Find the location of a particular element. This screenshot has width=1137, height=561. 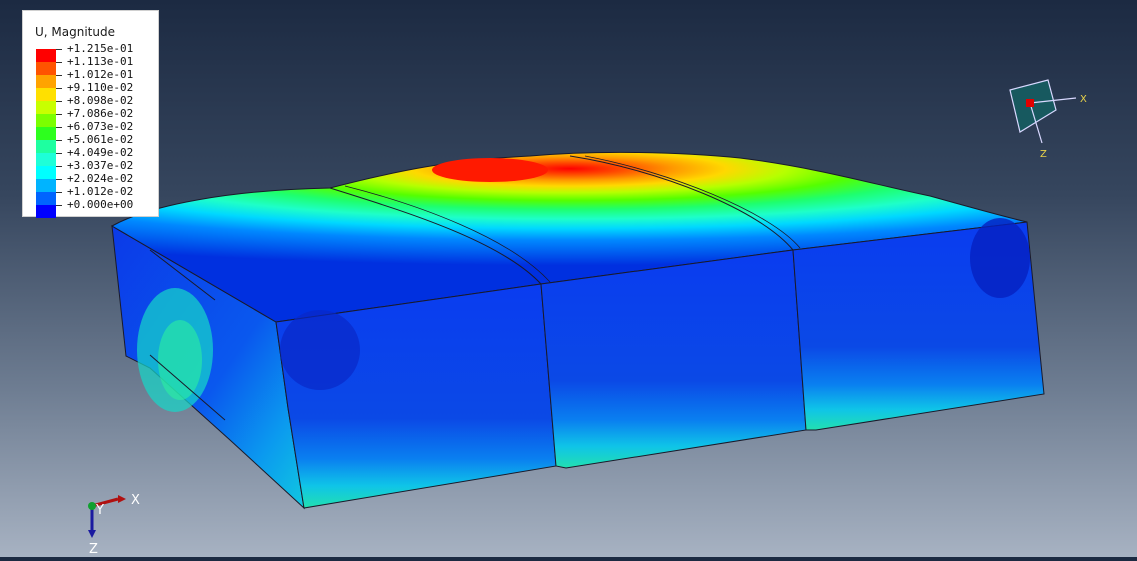

global-x-label: X is located at coordinates (135, 500).